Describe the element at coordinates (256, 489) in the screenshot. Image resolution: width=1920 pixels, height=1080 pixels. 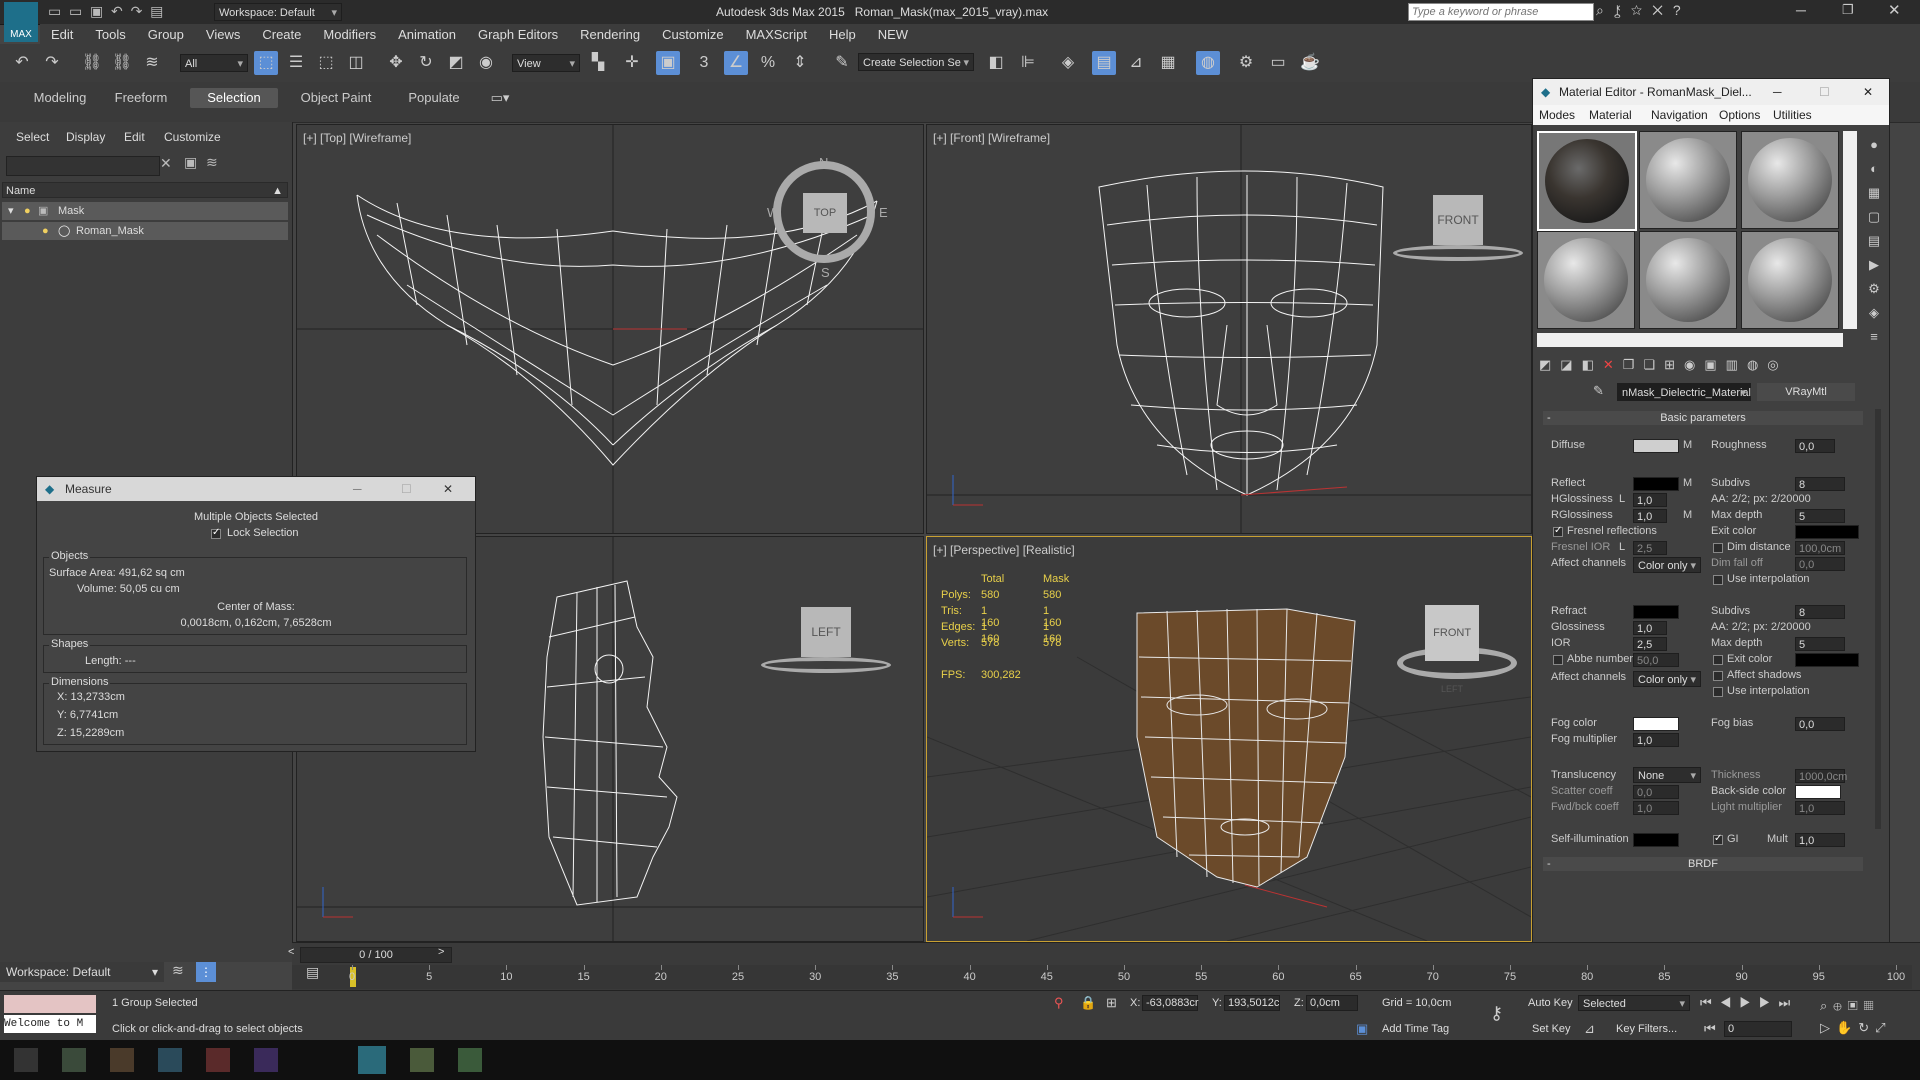
I see `measure-titlebar: ◆ Measure ─ ☐ ✕` at that location.